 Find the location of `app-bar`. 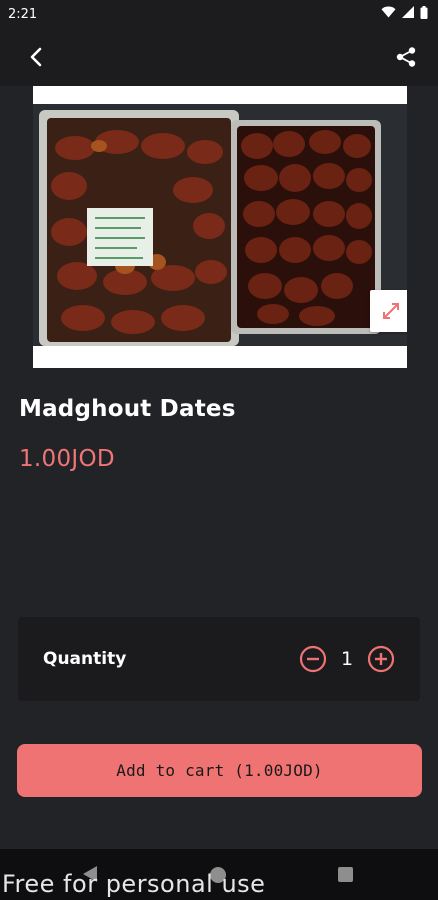

app-bar is located at coordinates (219, 57).